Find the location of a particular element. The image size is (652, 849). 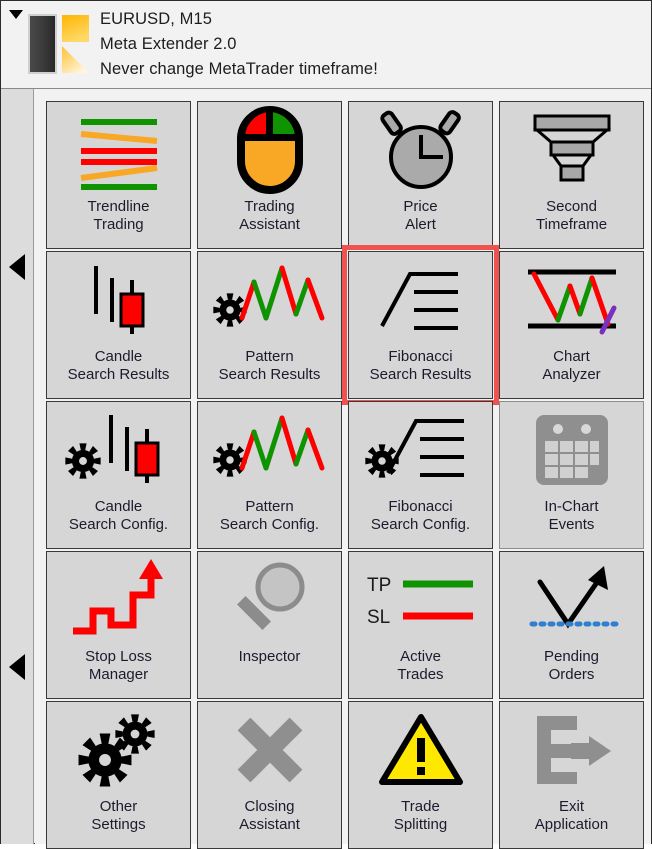

warning-triangle-icon is located at coordinates (420, 750).